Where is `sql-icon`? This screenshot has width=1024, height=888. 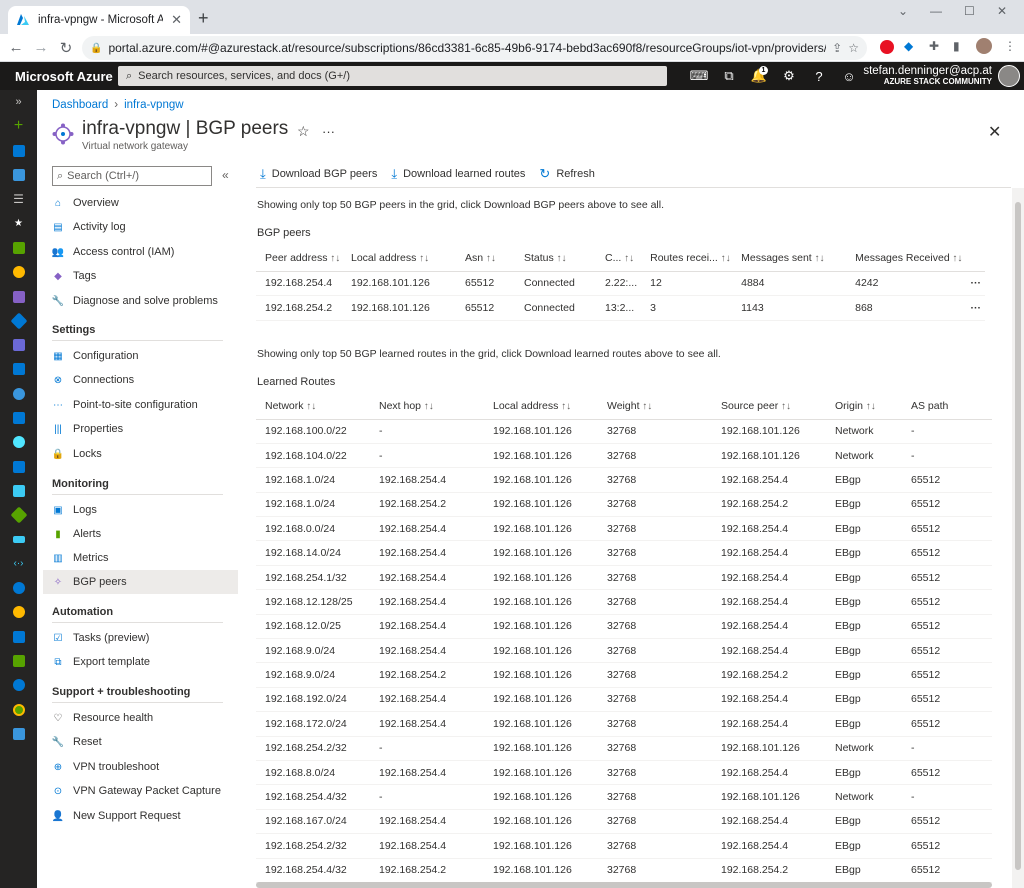 sql-icon is located at coordinates (18, 418).